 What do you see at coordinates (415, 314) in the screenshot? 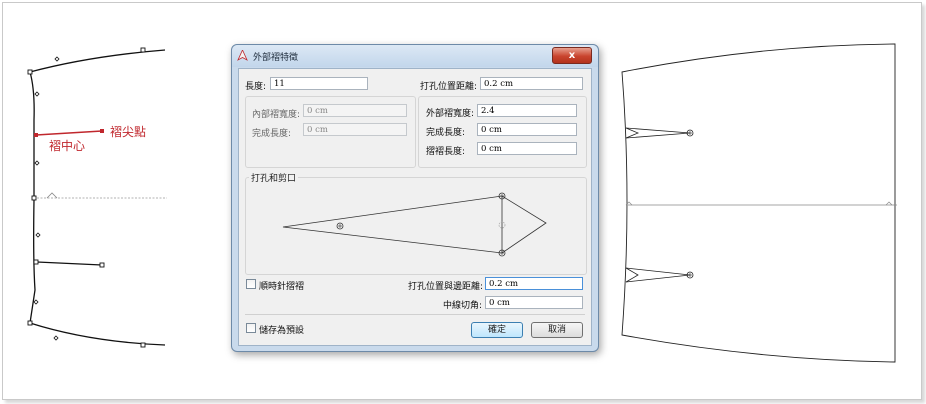
I see `separator` at bounding box center [415, 314].